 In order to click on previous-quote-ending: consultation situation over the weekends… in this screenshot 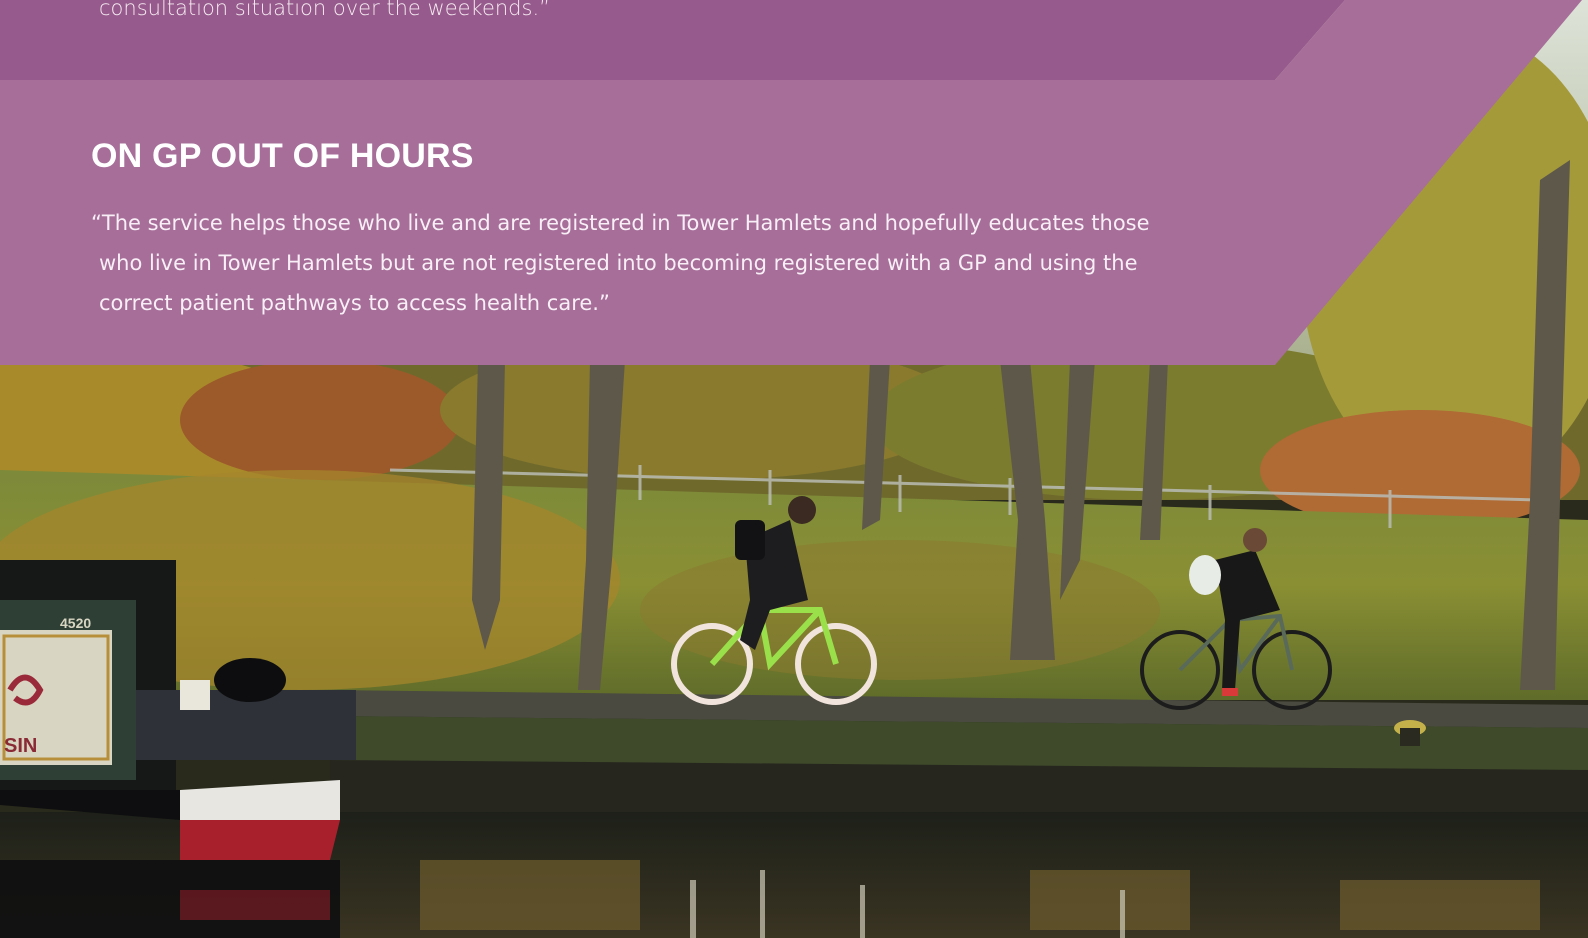, I will do `click(674, 14)`.